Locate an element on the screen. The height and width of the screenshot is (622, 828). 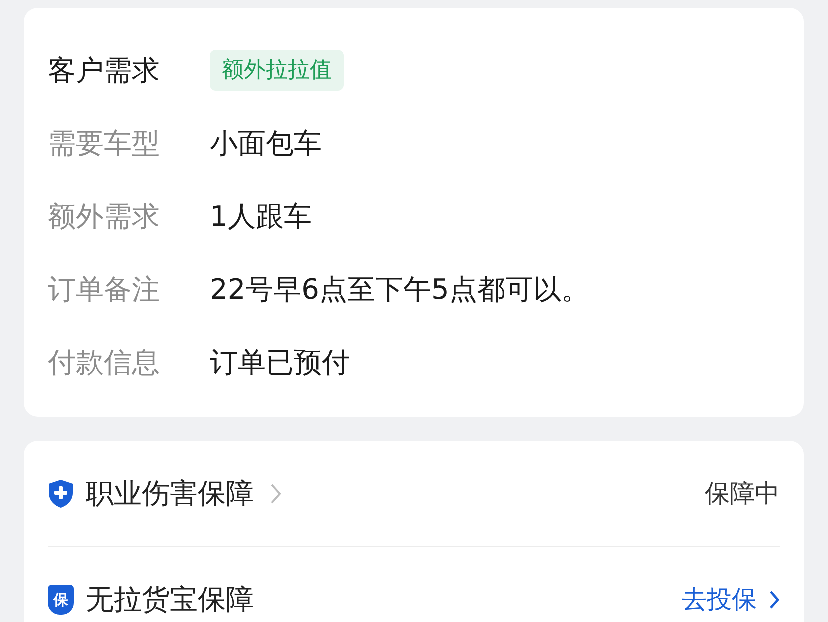
shield-icon: 保 is located at coordinates (61, 600).